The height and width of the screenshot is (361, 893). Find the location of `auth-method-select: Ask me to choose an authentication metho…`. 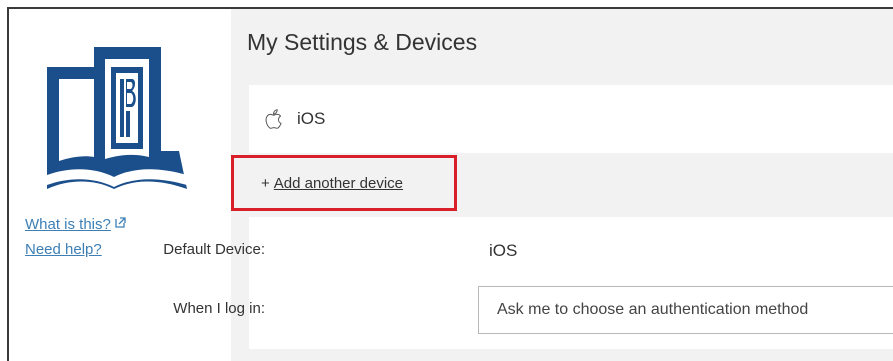

auth-method-select: Ask me to choose an authentication metho… is located at coordinates (685, 310).